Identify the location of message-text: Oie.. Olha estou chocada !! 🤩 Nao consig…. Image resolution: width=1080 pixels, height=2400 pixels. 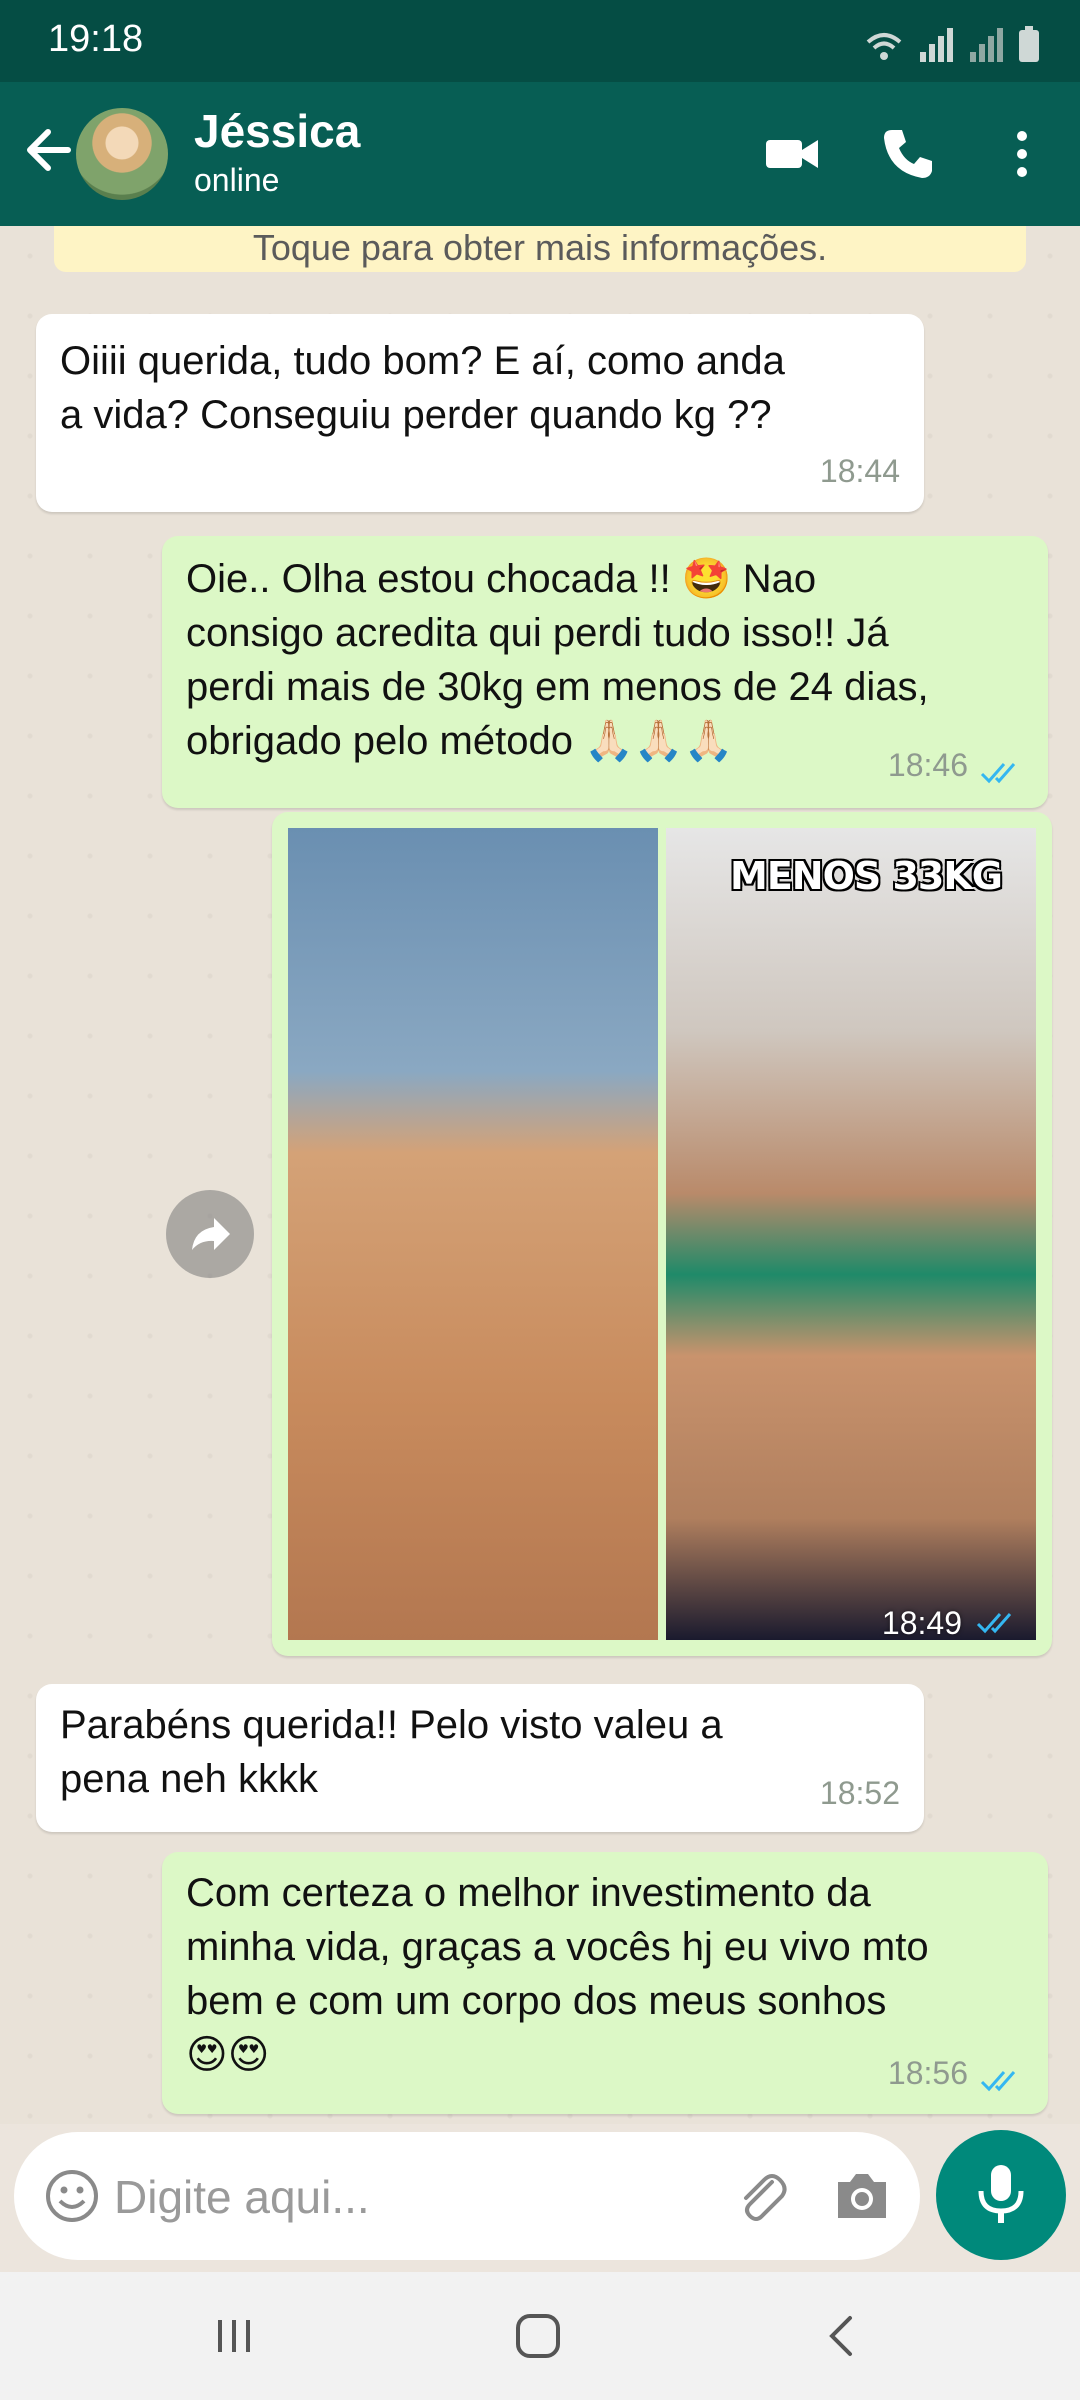
(557, 660).